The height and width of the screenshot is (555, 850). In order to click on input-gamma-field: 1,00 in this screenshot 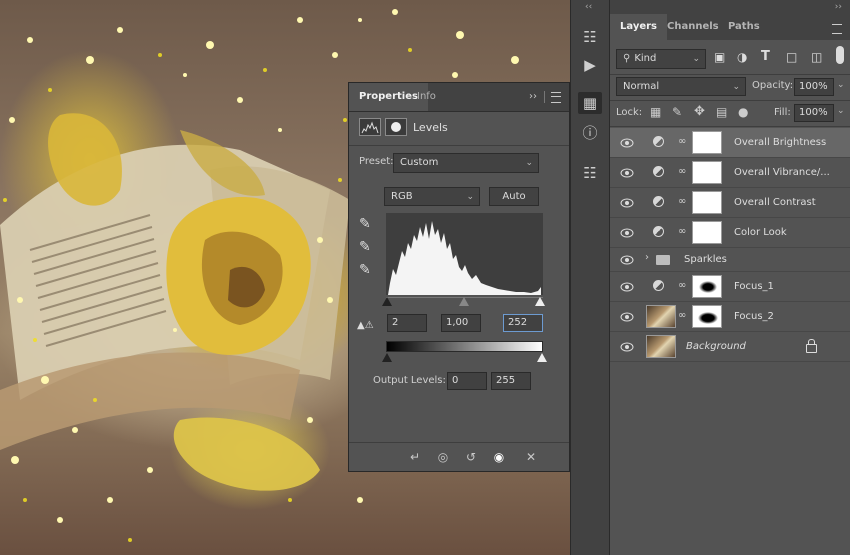, I will do `click(461, 323)`.